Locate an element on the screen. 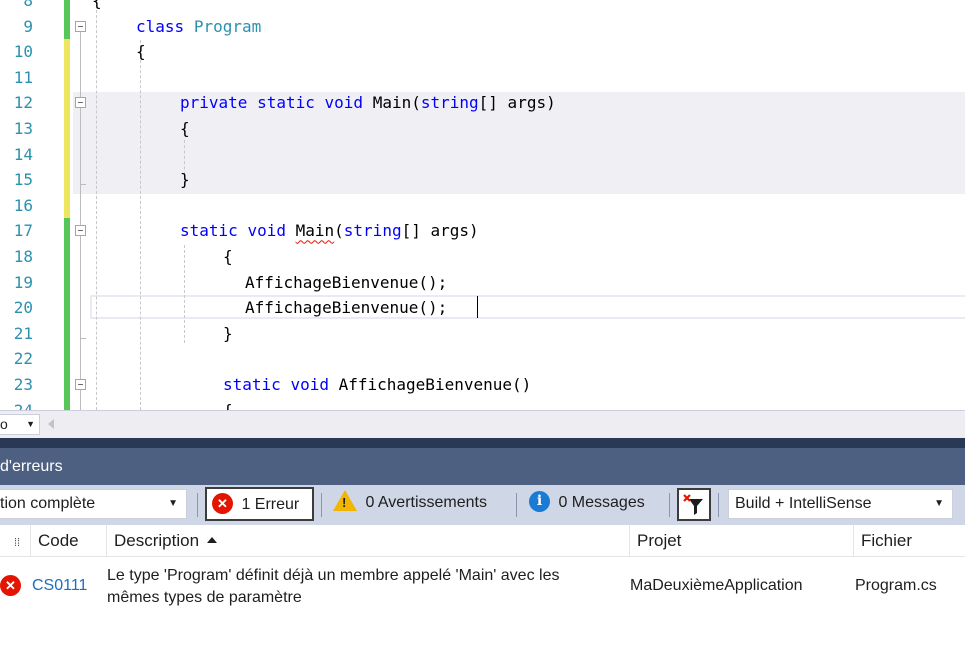  line-number: 19 is located at coordinates (23, 282).